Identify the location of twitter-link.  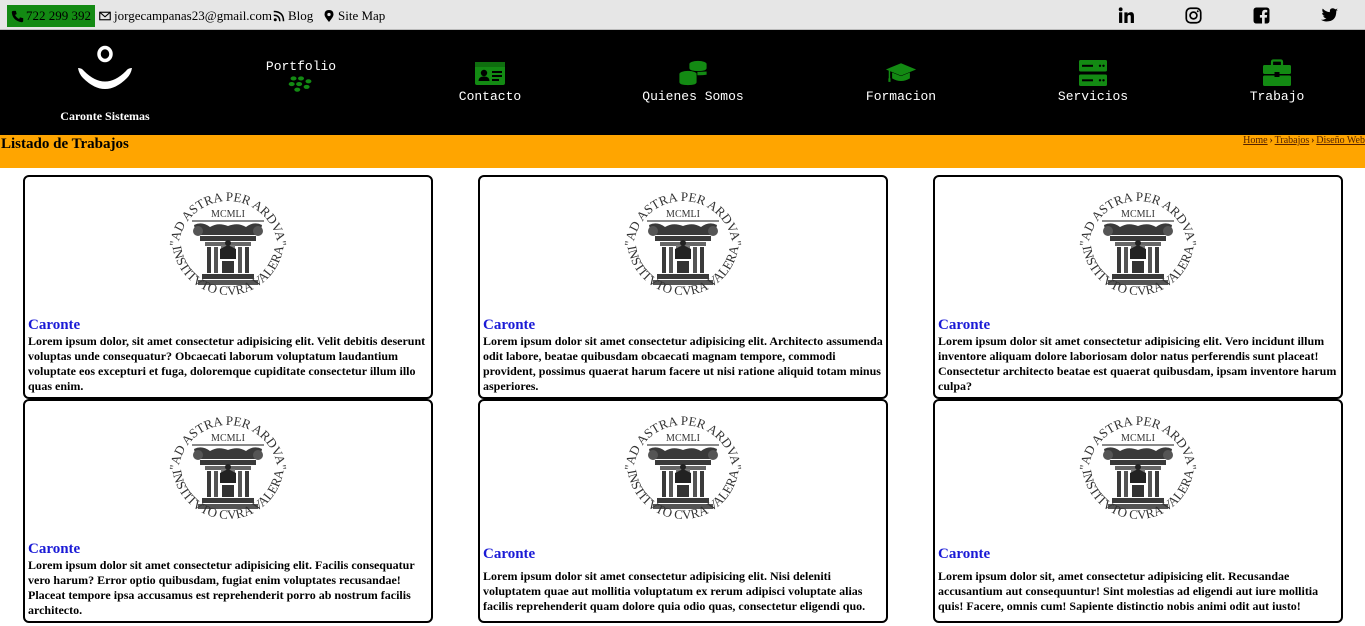
(1329, 15).